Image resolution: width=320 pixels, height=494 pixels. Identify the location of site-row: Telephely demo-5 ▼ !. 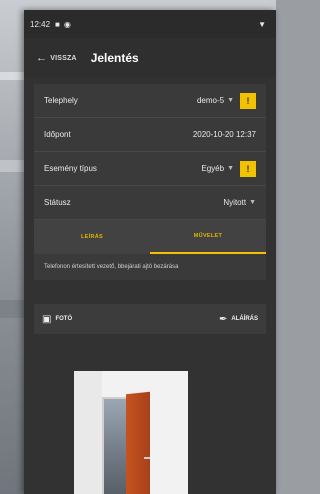
(150, 101).